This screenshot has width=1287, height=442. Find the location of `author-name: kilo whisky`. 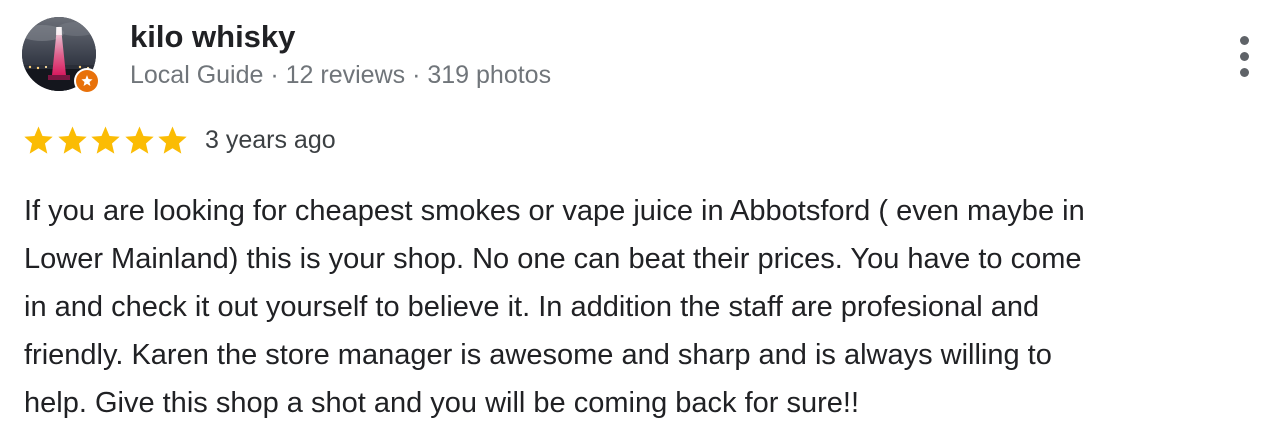

author-name: kilo whisky is located at coordinates (212, 37).